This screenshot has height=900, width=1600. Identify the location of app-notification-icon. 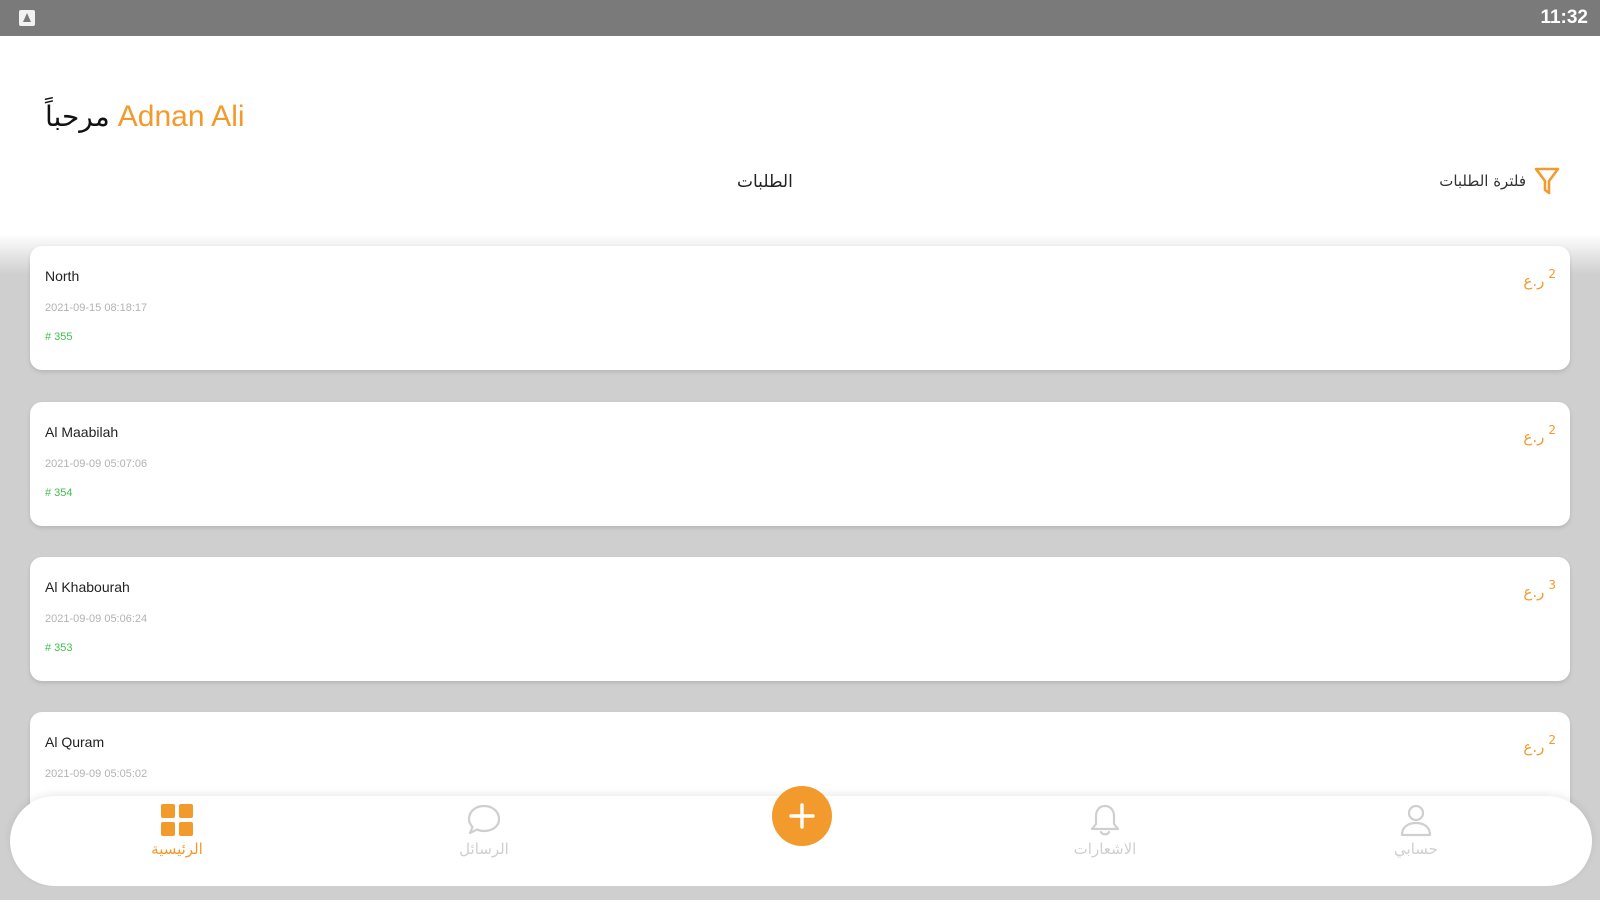
(27, 18).